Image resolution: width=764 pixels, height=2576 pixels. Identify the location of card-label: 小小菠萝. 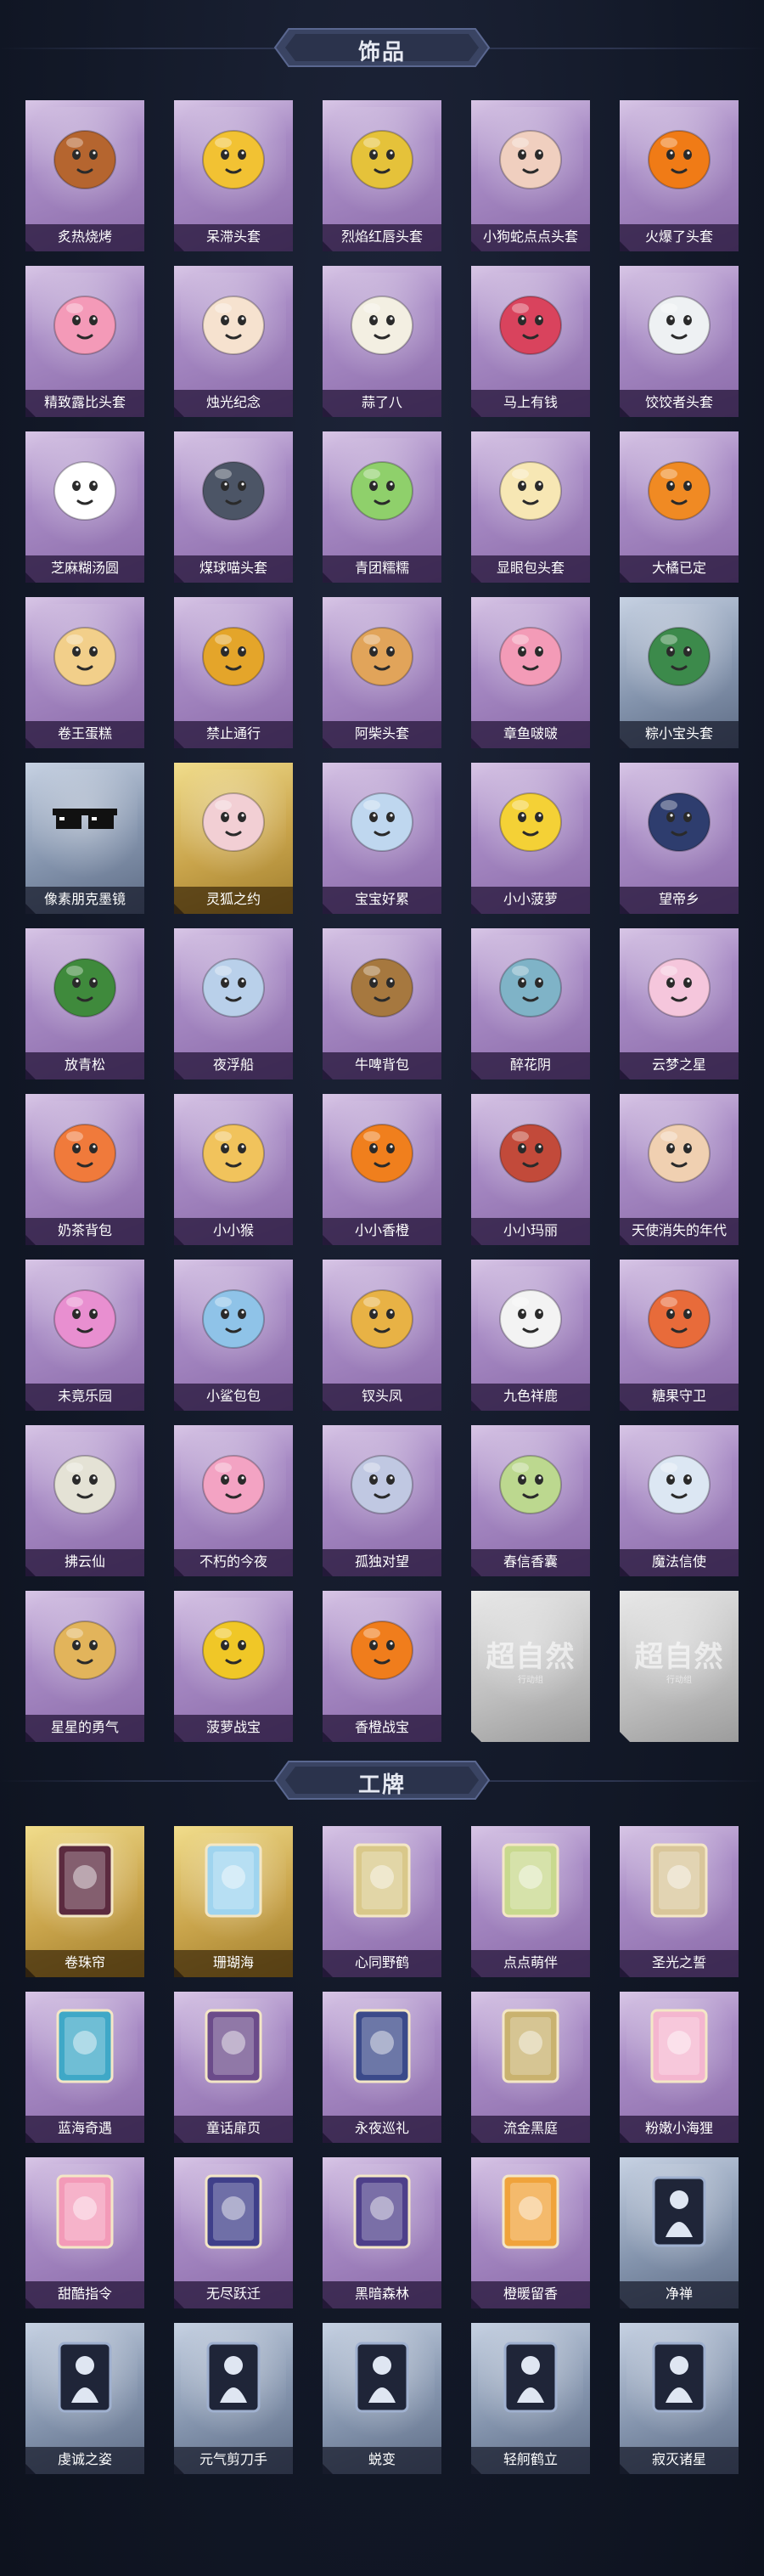
(531, 899).